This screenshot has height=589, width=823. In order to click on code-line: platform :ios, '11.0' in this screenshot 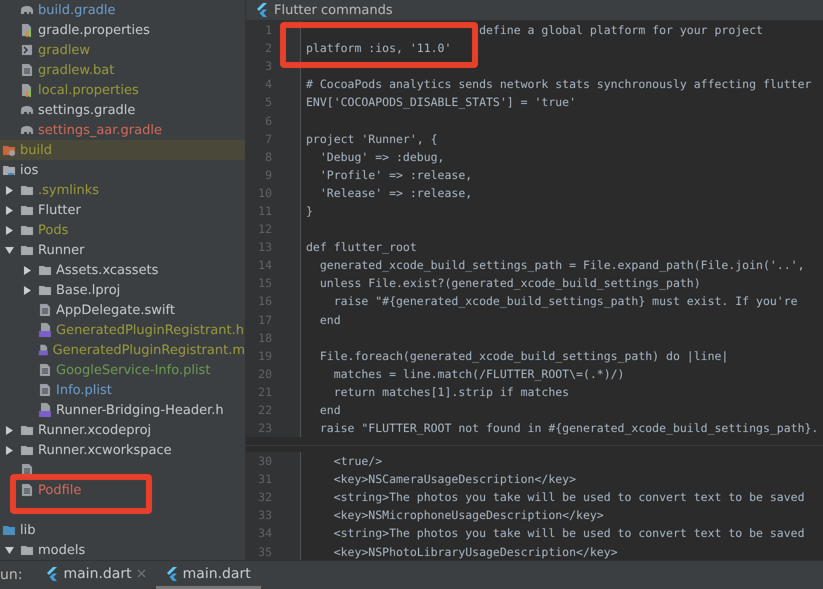, I will do `click(378, 48)`.